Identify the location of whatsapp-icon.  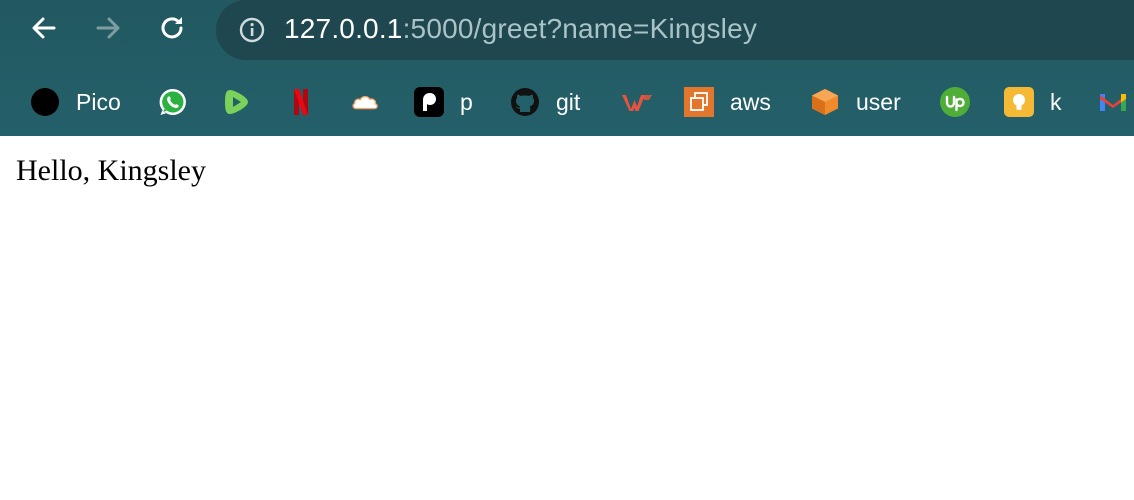
(173, 102).